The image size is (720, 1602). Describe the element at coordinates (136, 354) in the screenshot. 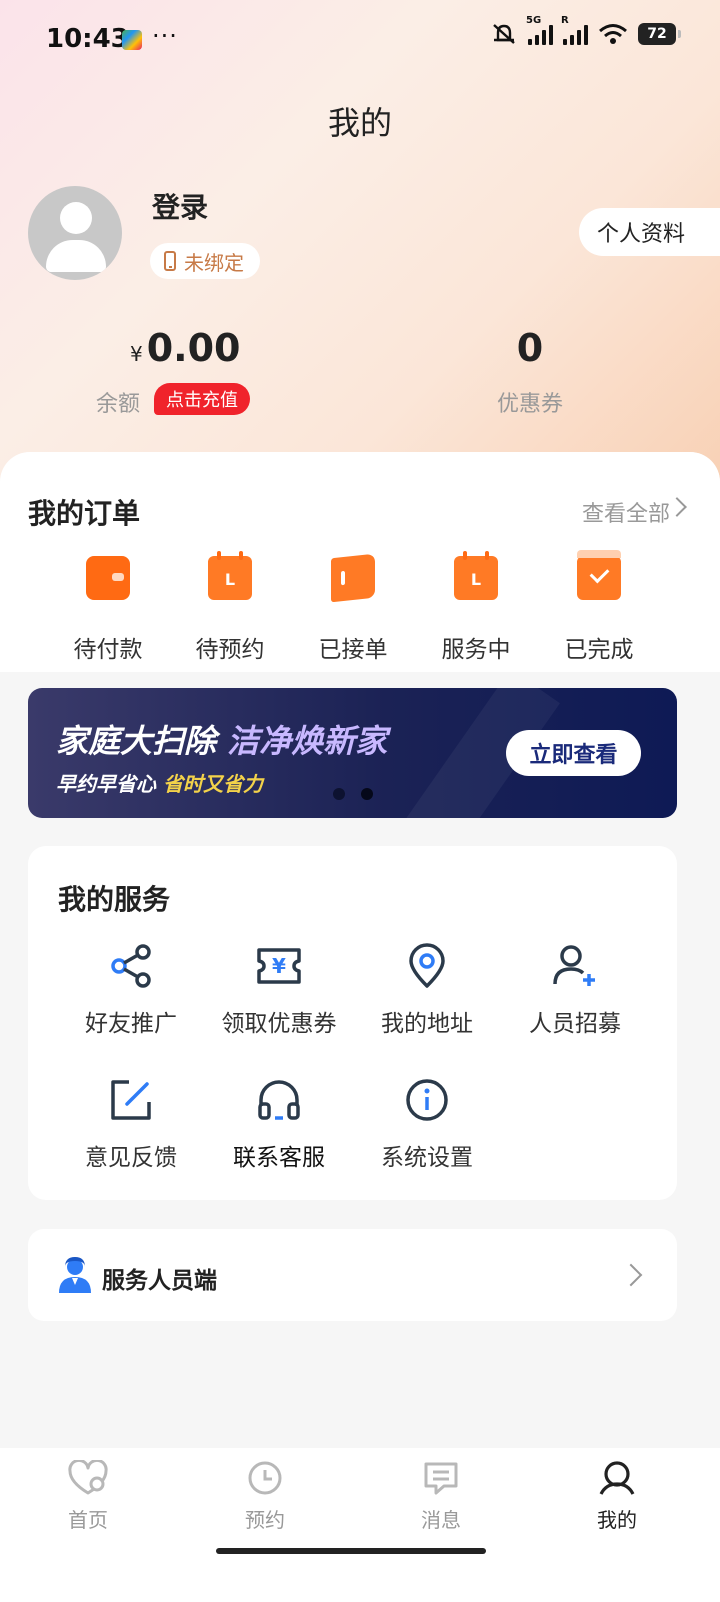

I see `currency-symbol: ¥` at that location.